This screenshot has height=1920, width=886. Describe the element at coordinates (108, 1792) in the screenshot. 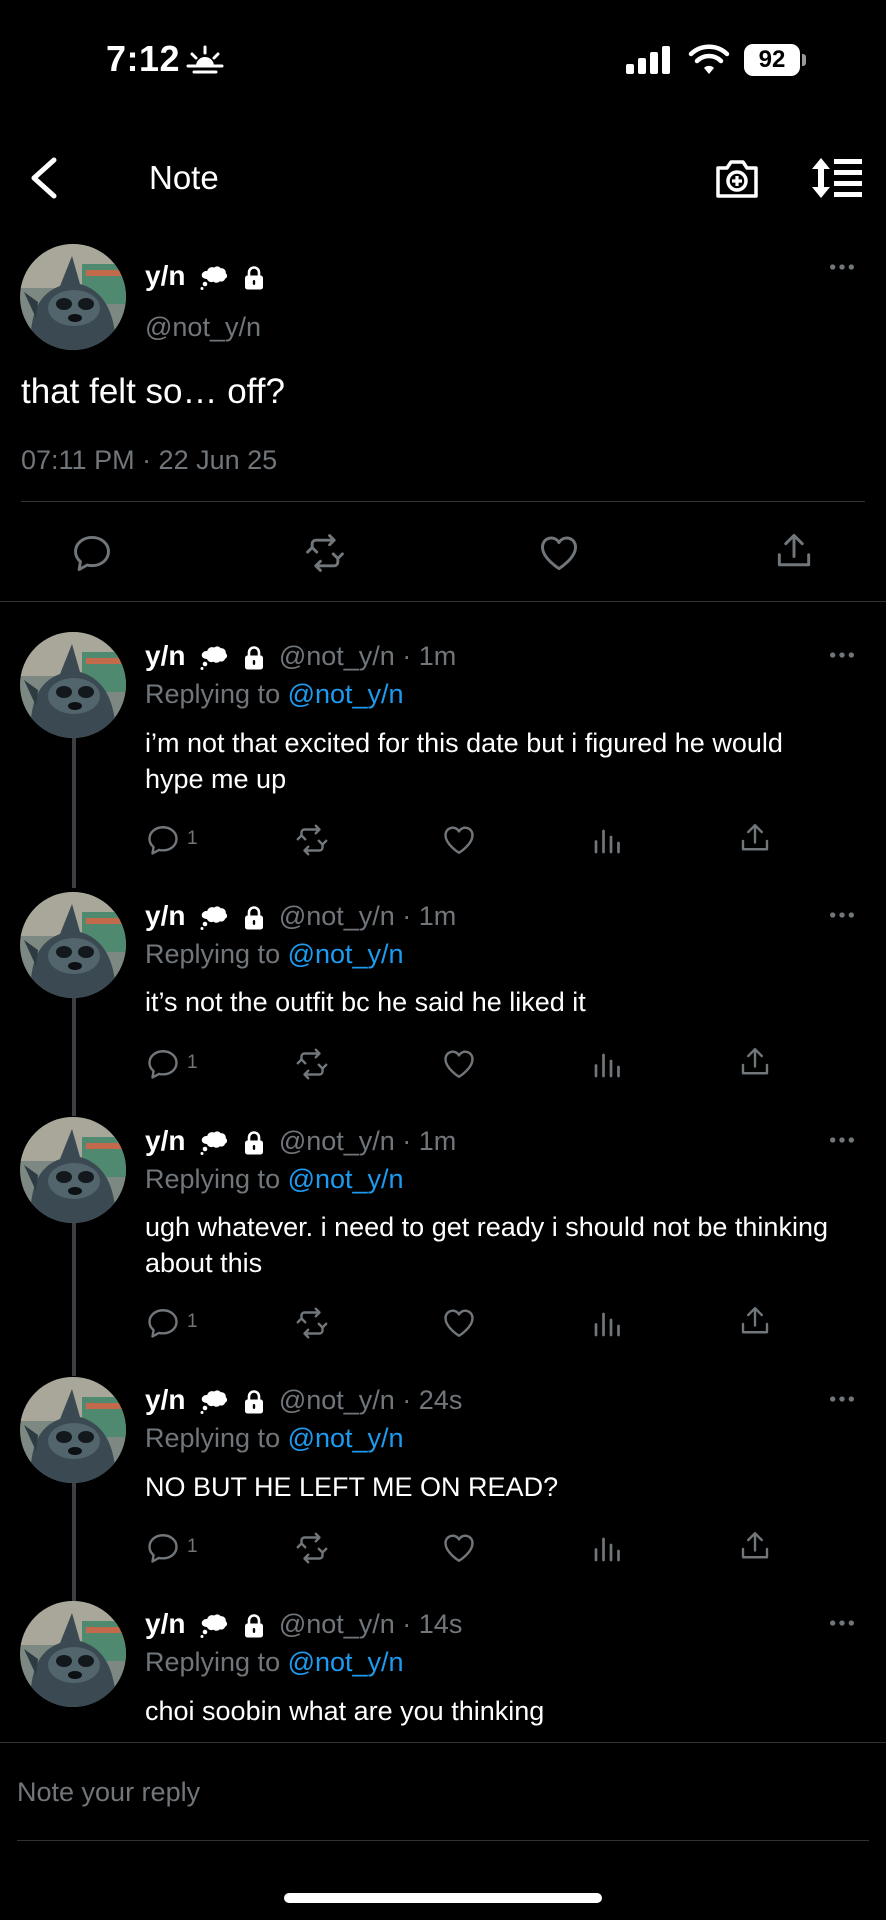

I see `reply-input: Note your reply` at that location.